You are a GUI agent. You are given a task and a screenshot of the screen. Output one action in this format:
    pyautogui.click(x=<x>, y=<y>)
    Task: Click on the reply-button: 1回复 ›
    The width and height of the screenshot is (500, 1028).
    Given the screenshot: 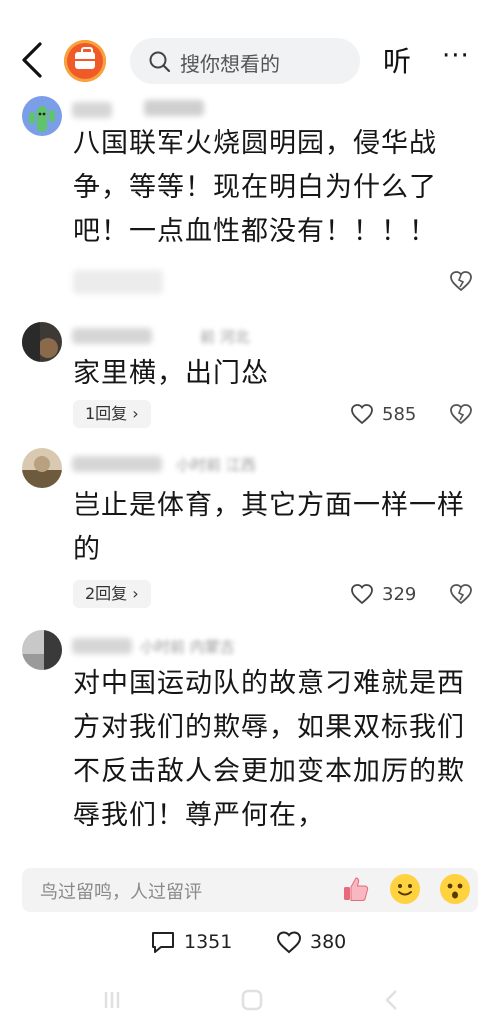 What is the action you would take?
    pyautogui.click(x=112, y=414)
    